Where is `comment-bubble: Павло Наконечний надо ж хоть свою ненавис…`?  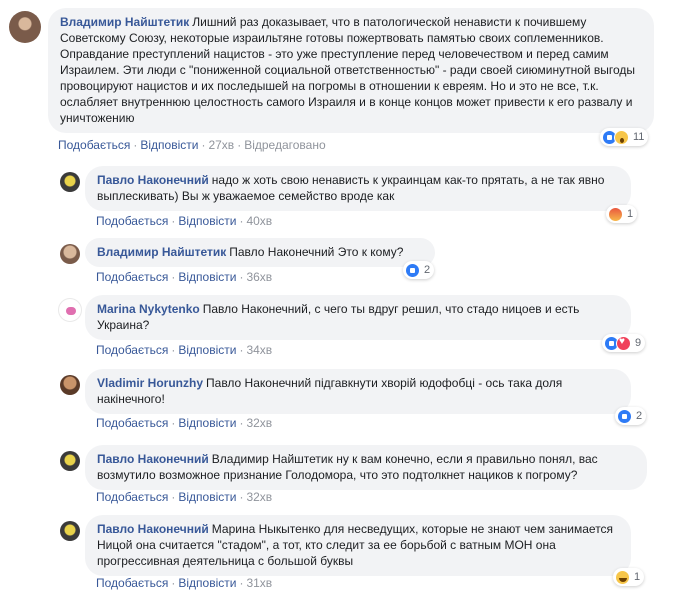 comment-bubble: Павло Наконечний надо ж хоть свою ненавис… is located at coordinates (358, 188).